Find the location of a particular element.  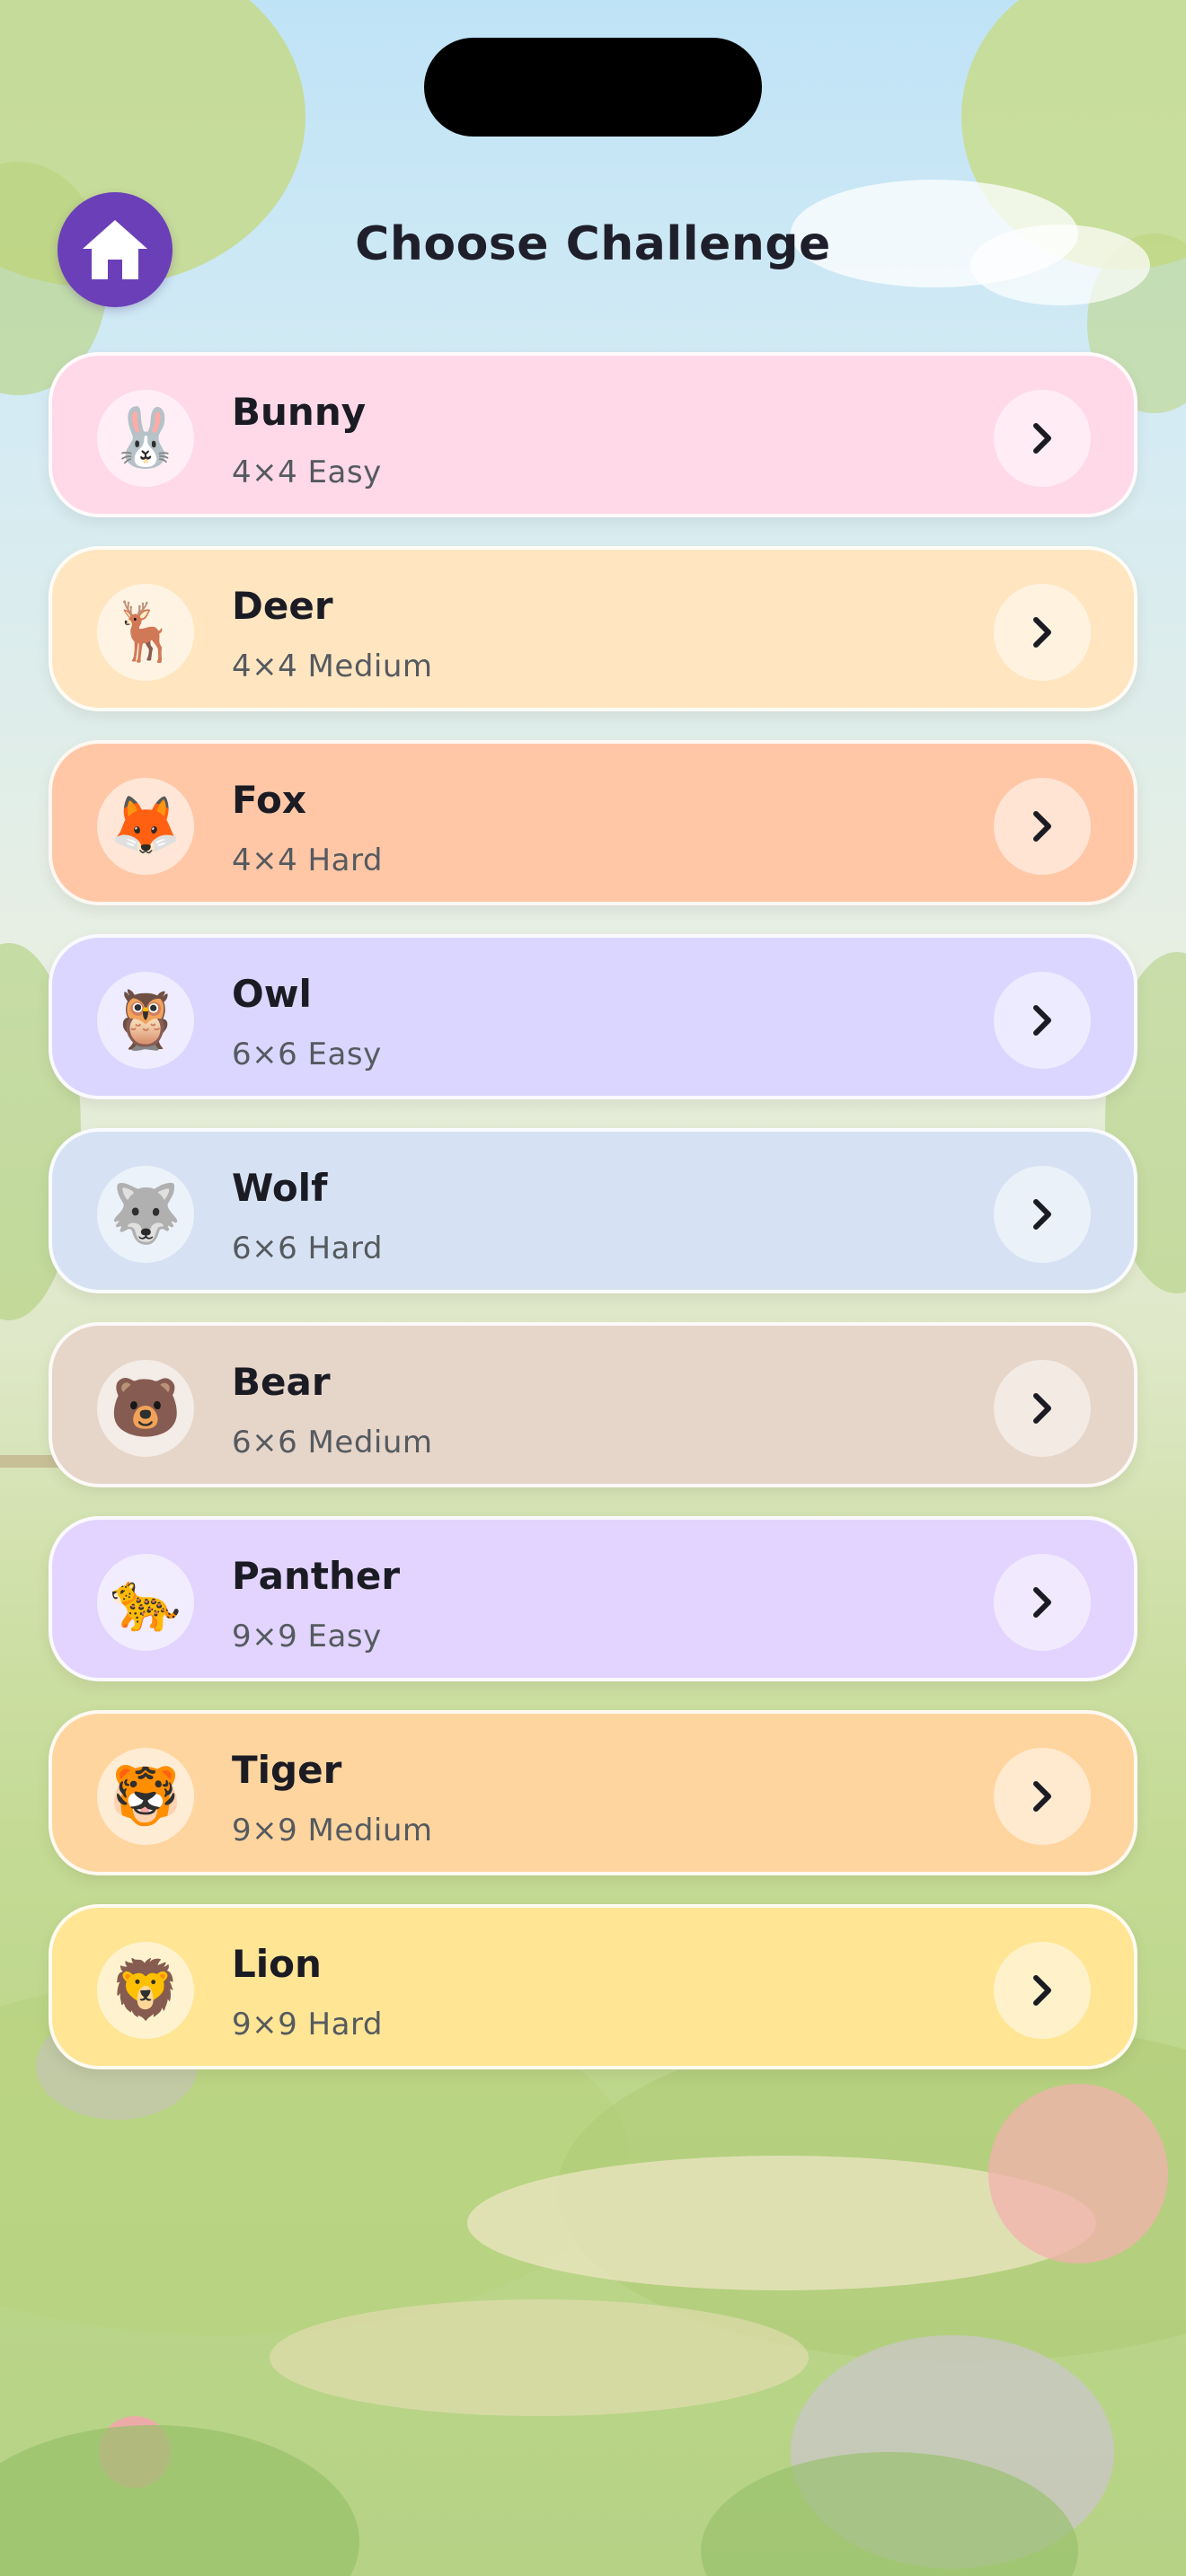

challenge-name: Fox is located at coordinates (269, 800).